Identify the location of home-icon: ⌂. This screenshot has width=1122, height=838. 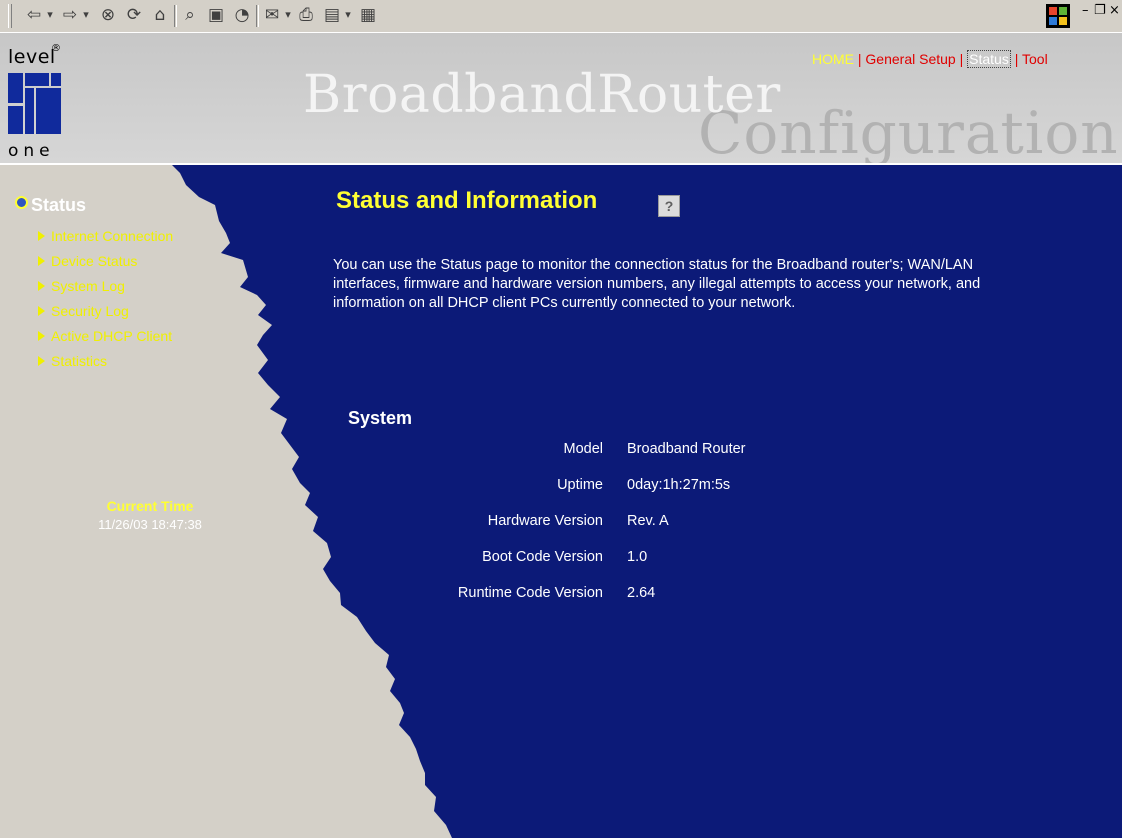
(160, 15).